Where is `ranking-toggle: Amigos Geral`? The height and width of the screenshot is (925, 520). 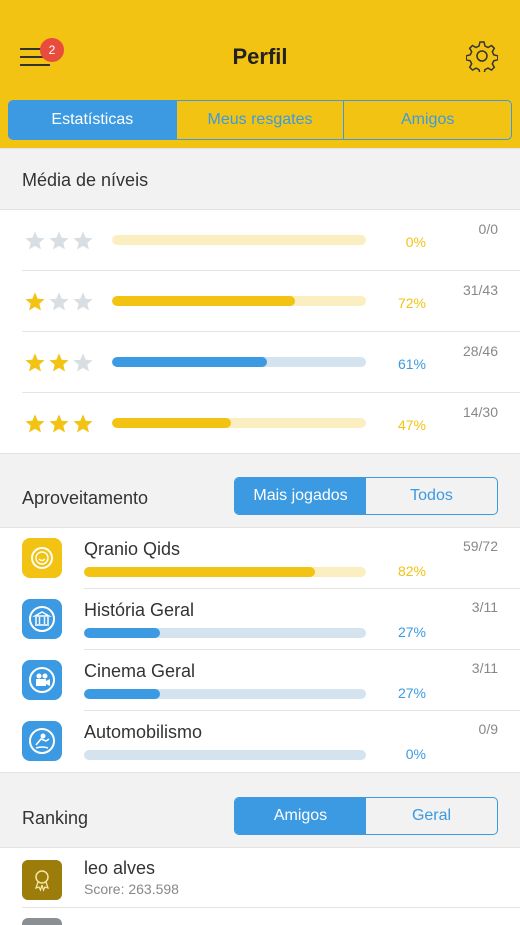 ranking-toggle: Amigos Geral is located at coordinates (366, 816).